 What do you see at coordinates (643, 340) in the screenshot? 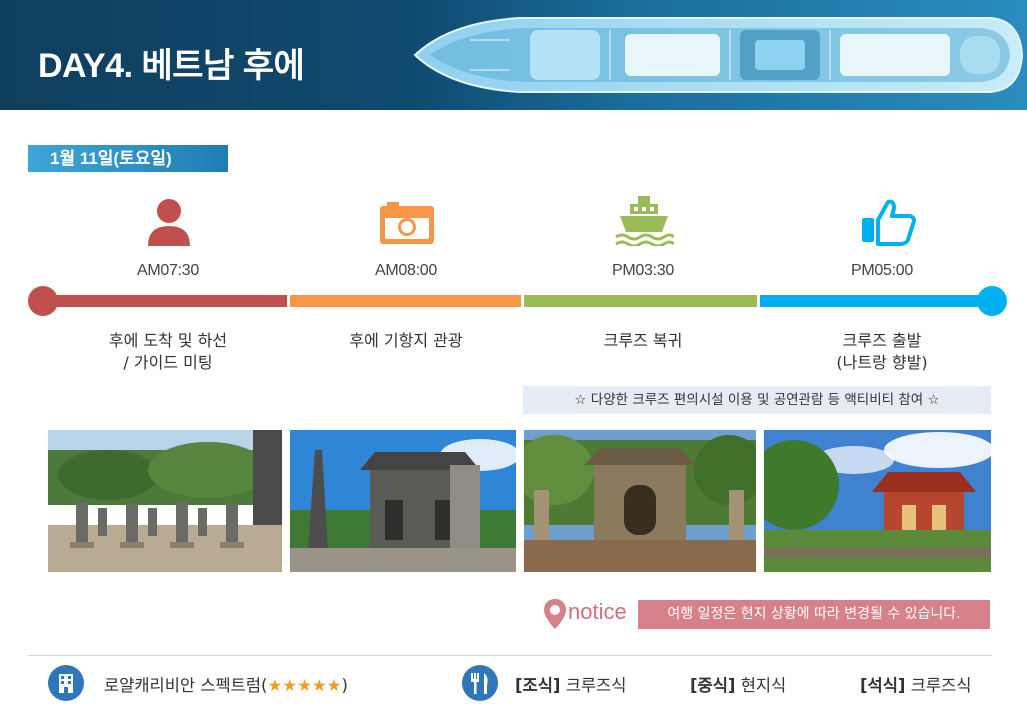
I see `desc-step-3: 크루즈 복귀` at bounding box center [643, 340].